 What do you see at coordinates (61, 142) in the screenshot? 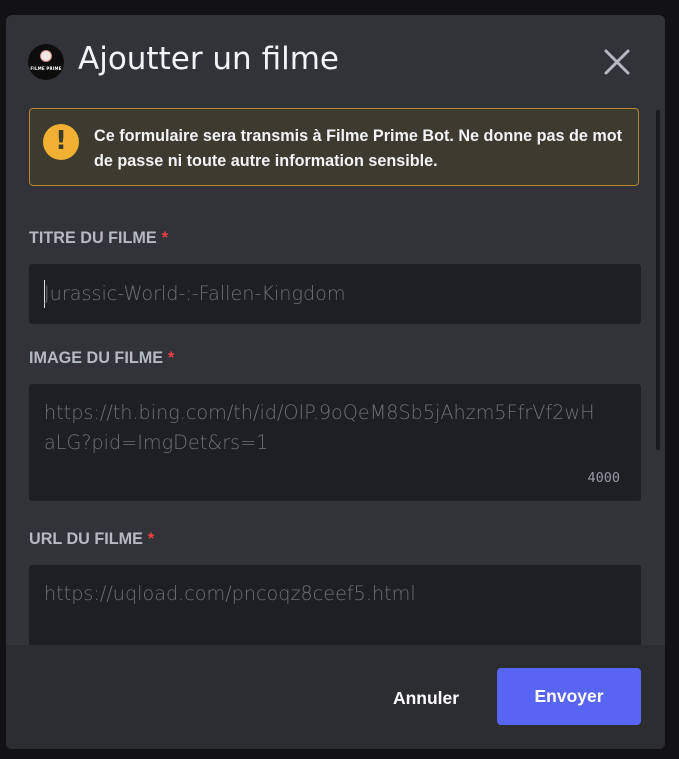
I see `exclamation-icon: !` at bounding box center [61, 142].